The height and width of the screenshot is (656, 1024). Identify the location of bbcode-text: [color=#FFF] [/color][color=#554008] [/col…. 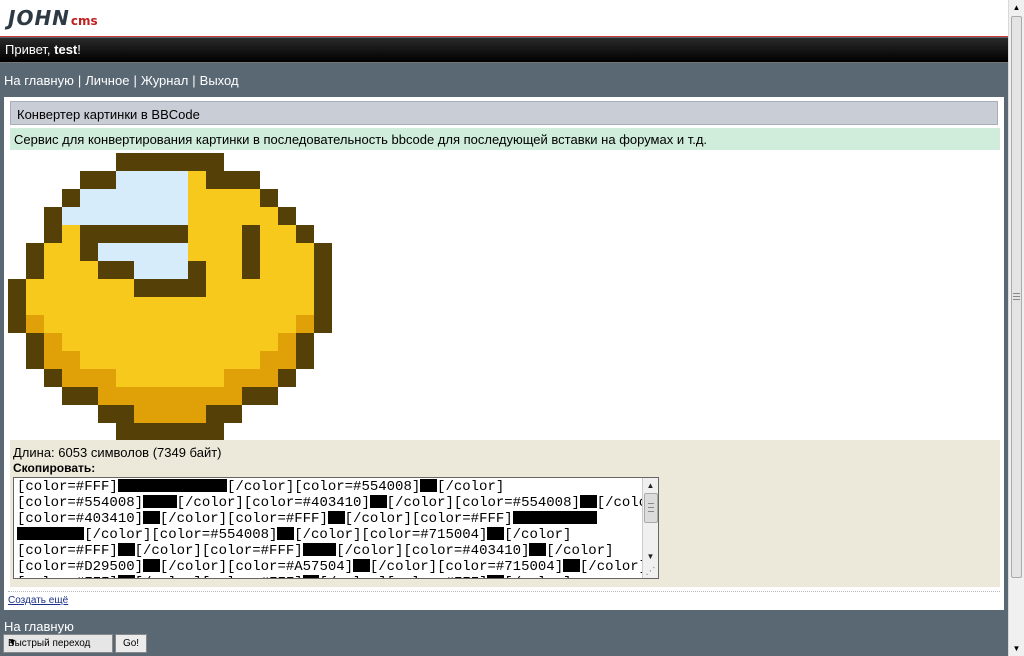
(337, 528).